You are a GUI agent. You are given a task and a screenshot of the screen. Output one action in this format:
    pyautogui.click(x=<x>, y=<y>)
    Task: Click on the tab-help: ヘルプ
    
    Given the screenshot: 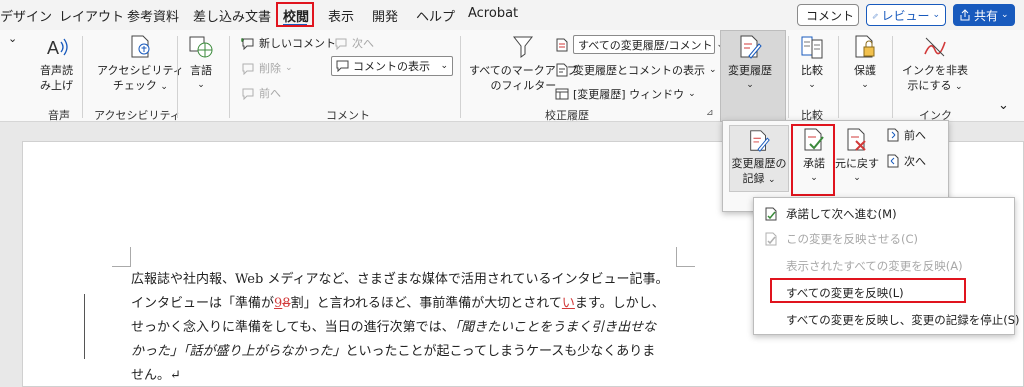 What is the action you would take?
    pyautogui.click(x=435, y=15)
    